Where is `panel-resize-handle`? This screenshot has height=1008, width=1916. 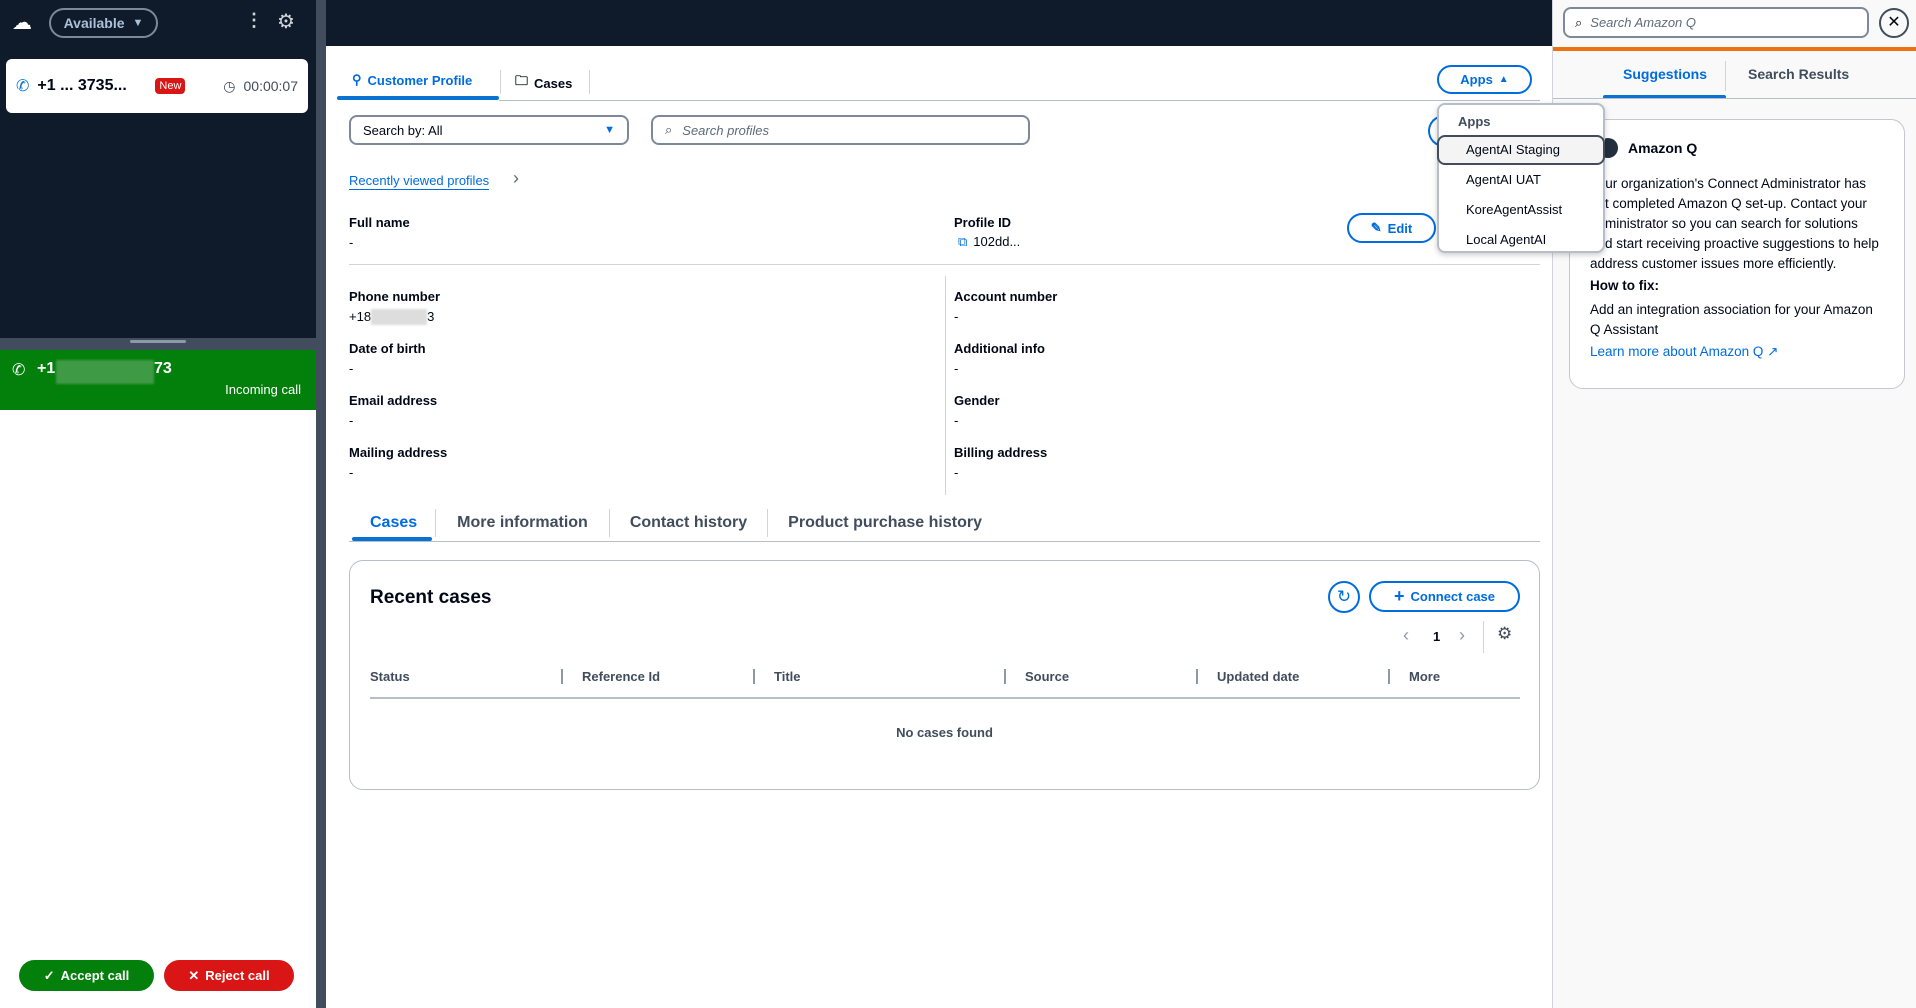 panel-resize-handle is located at coordinates (158, 344).